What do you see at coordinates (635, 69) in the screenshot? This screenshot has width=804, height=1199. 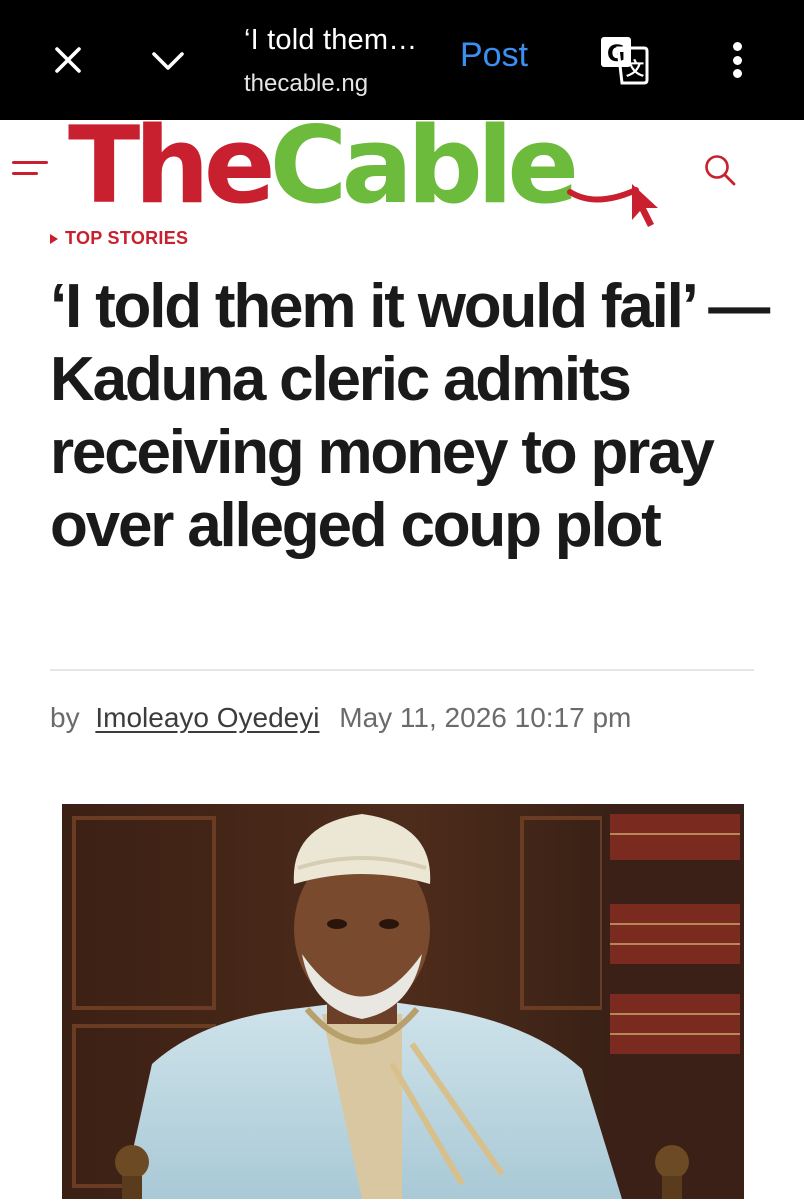 I see `svg-text: 文` at bounding box center [635, 69].